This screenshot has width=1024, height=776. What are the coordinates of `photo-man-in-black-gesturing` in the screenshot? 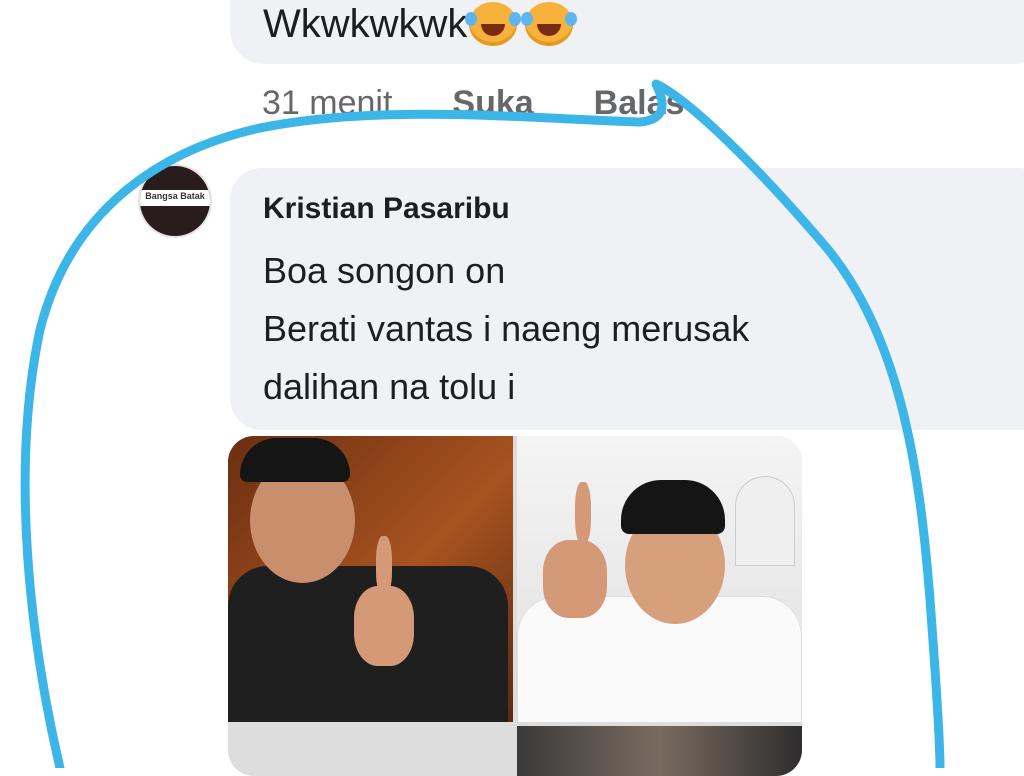 It's located at (370, 579).